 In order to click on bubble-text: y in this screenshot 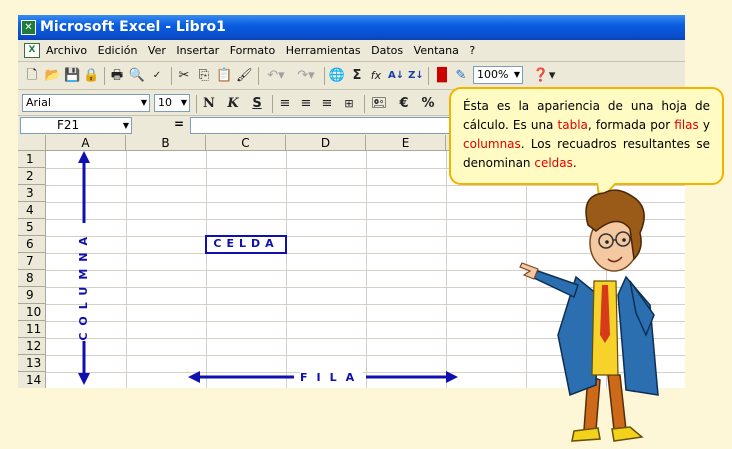, I will do `click(704, 125)`.